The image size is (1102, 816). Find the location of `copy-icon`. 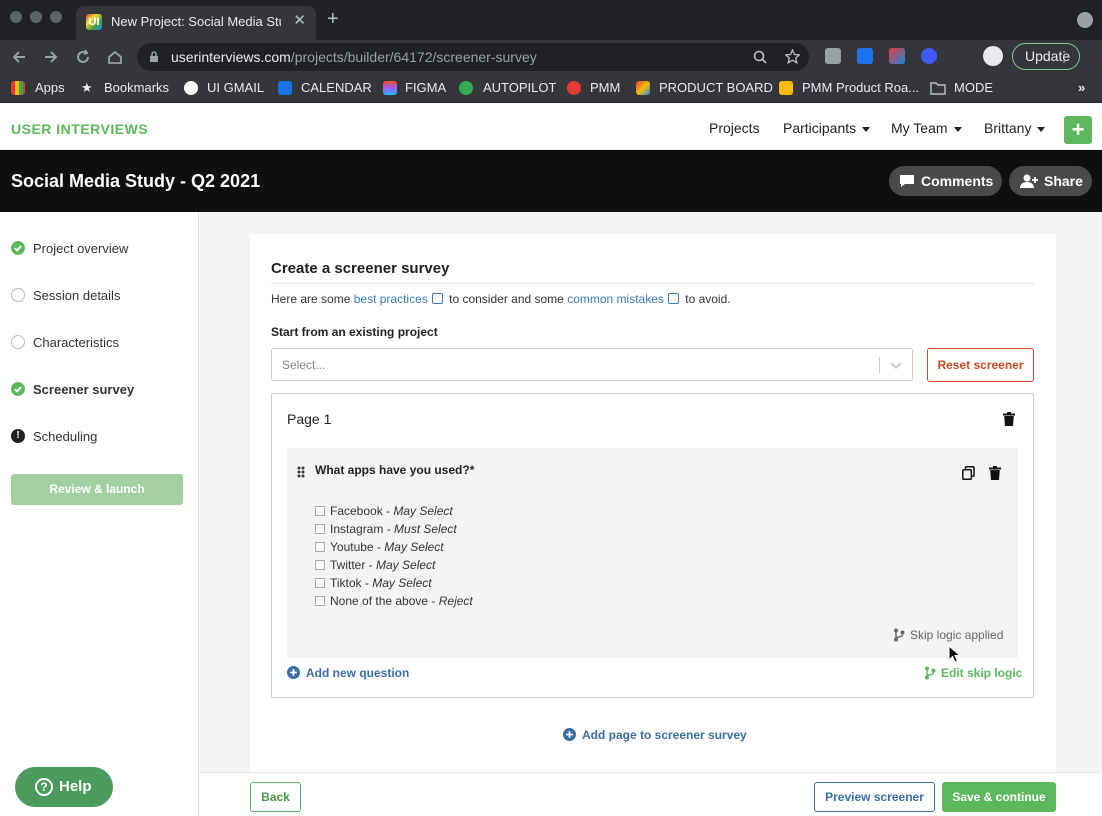

copy-icon is located at coordinates (968, 473).